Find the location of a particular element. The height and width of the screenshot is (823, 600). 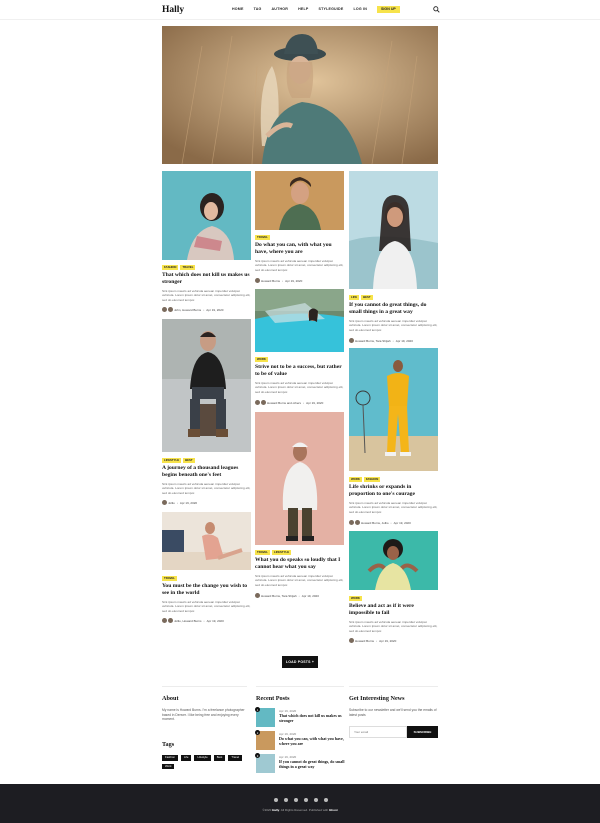

facebook-icon is located at coordinates (286, 800).